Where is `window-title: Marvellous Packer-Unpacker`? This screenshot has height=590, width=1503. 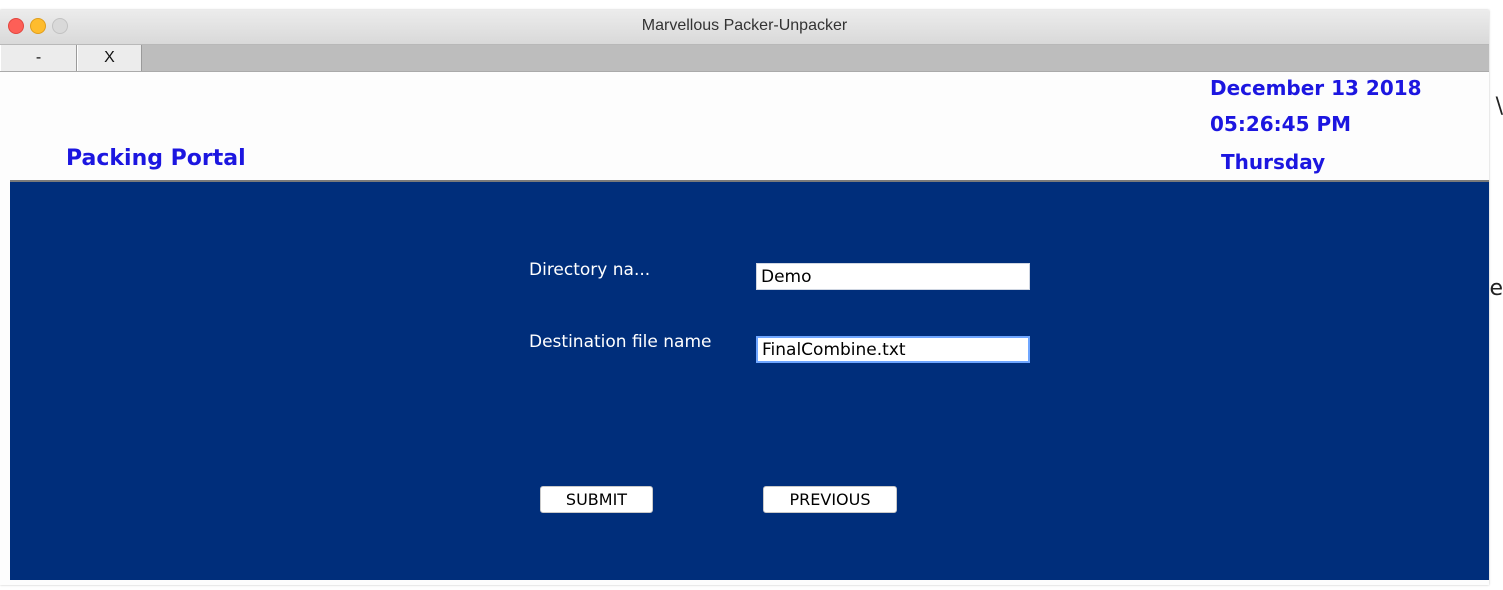
window-title: Marvellous Packer-Unpacker is located at coordinates (744, 25).